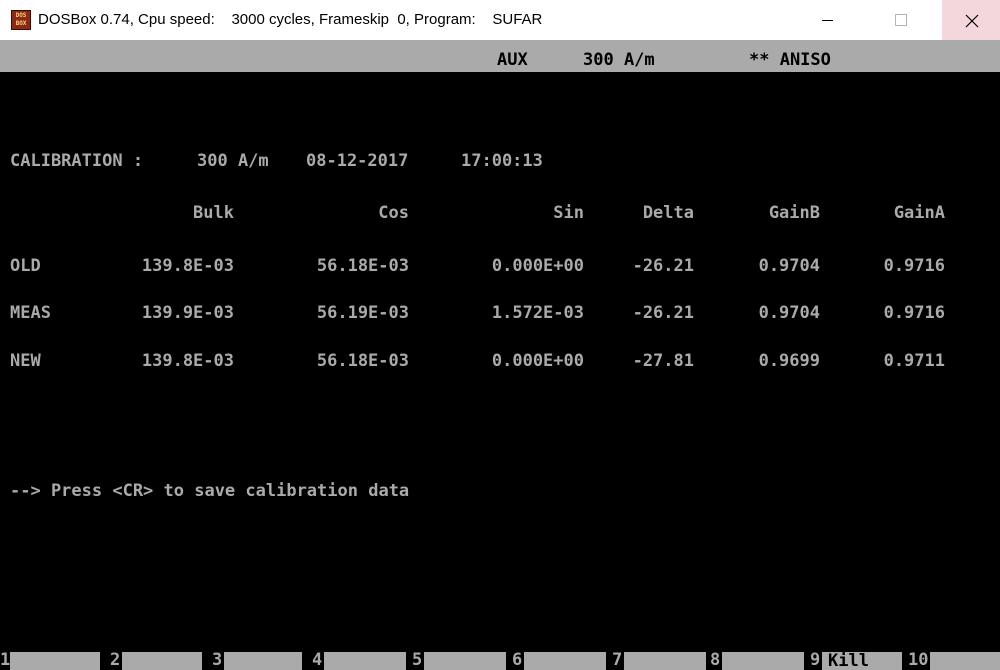 The image size is (1000, 670). Describe the element at coordinates (517, 660) in the screenshot. I see `function-key-number: 6` at that location.